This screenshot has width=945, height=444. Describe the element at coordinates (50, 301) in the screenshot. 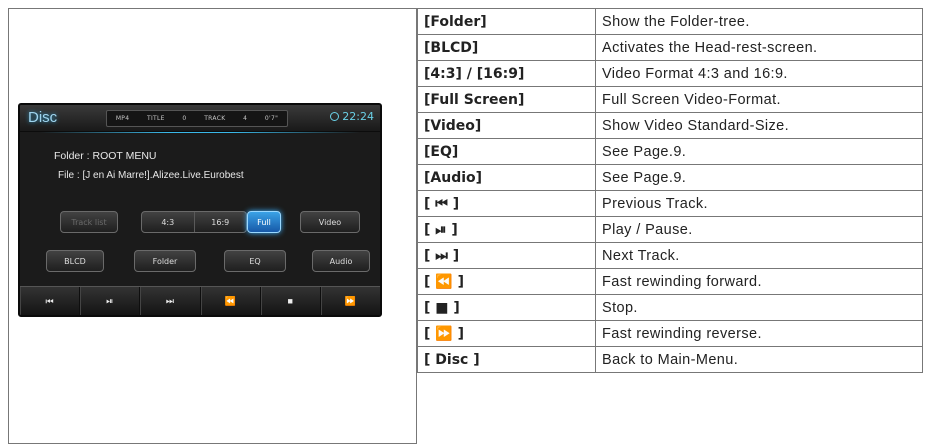

I see `previous-track-icon: ⏮` at that location.